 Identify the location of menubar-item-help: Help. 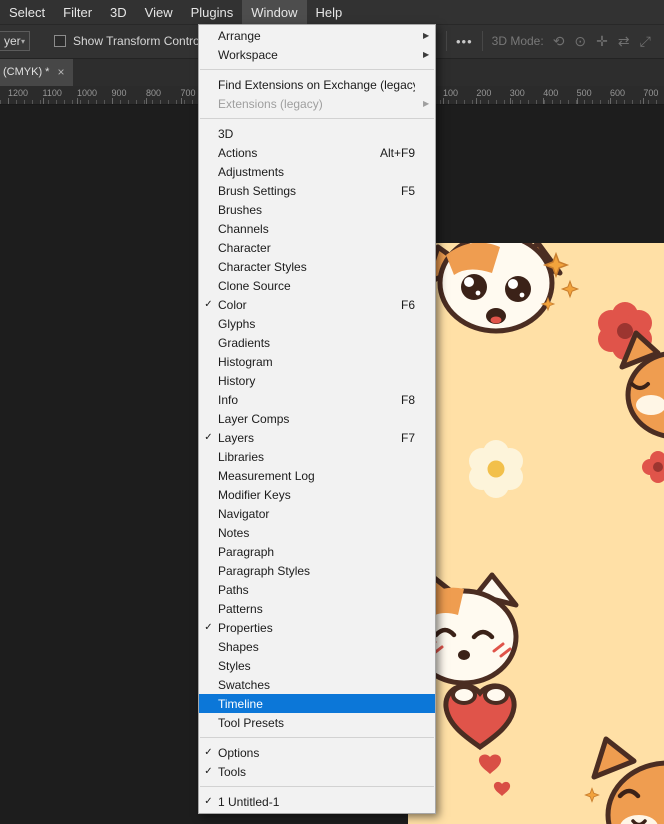
(329, 12).